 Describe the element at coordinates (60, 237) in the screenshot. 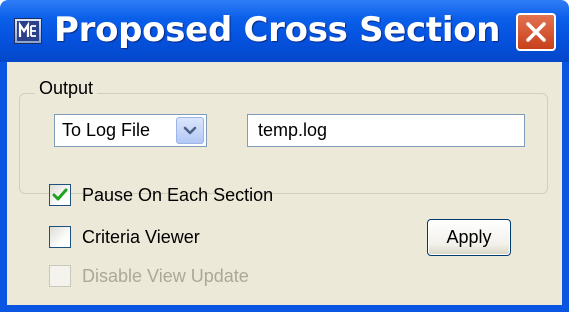

I see `criteria-checkbox-box` at that location.